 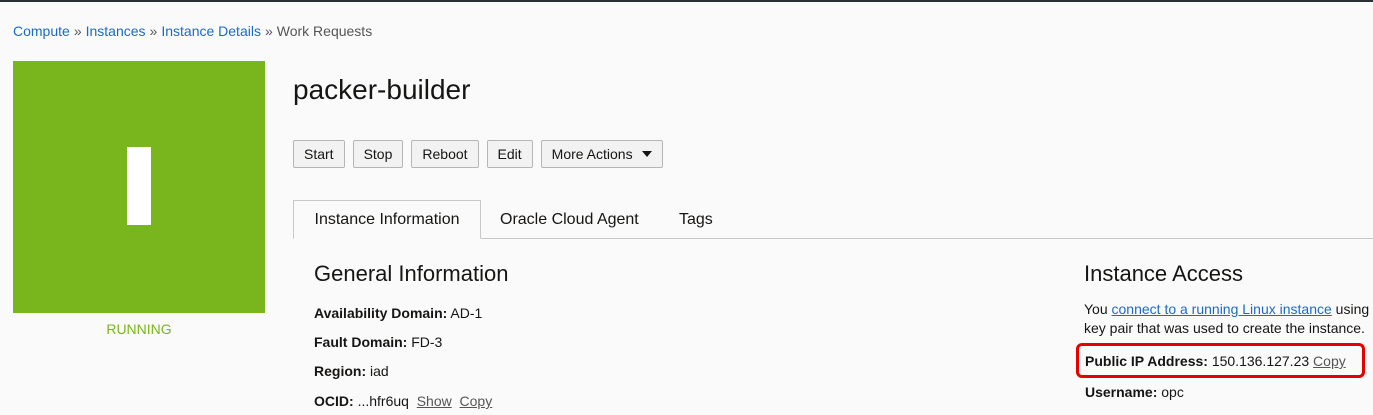 I want to click on instance-status: RUNNING, so click(x=139, y=329).